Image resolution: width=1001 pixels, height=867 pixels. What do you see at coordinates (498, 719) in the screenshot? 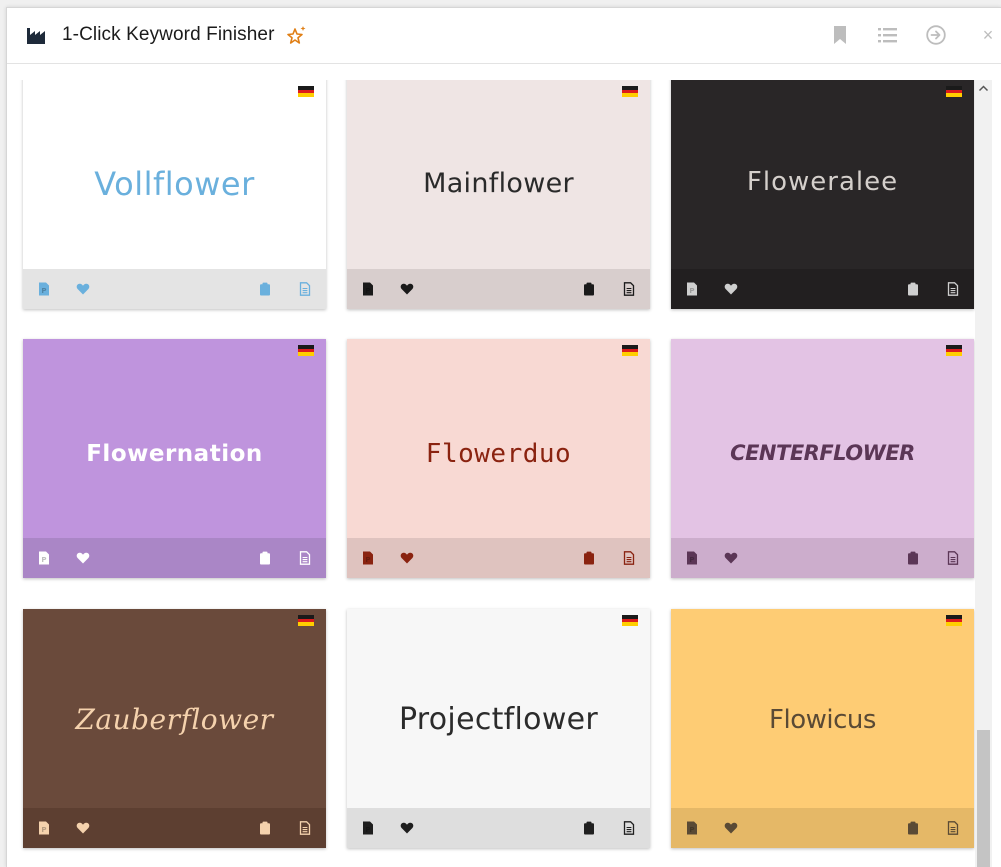
I see `keyword-name: Projectflower` at bounding box center [498, 719].